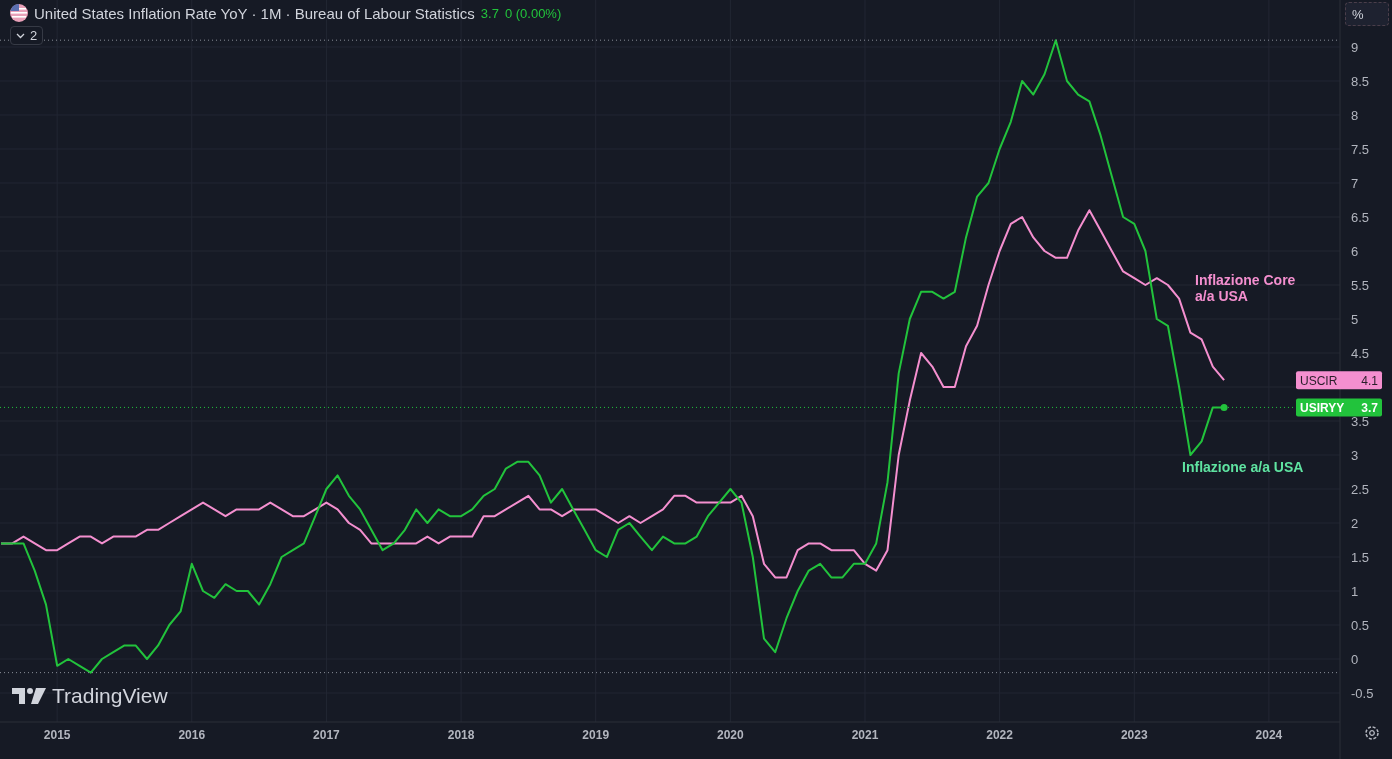 The image size is (1392, 759). Describe the element at coordinates (110, 696) in the screenshot. I see `watermark-text: TradingView` at that location.